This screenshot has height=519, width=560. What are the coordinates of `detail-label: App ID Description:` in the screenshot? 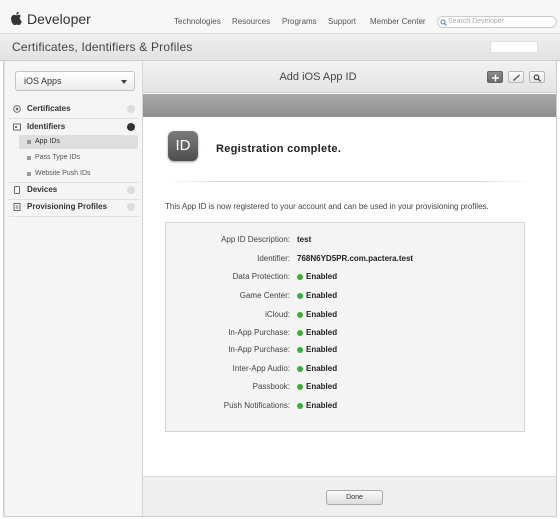 It's located at (255, 239).